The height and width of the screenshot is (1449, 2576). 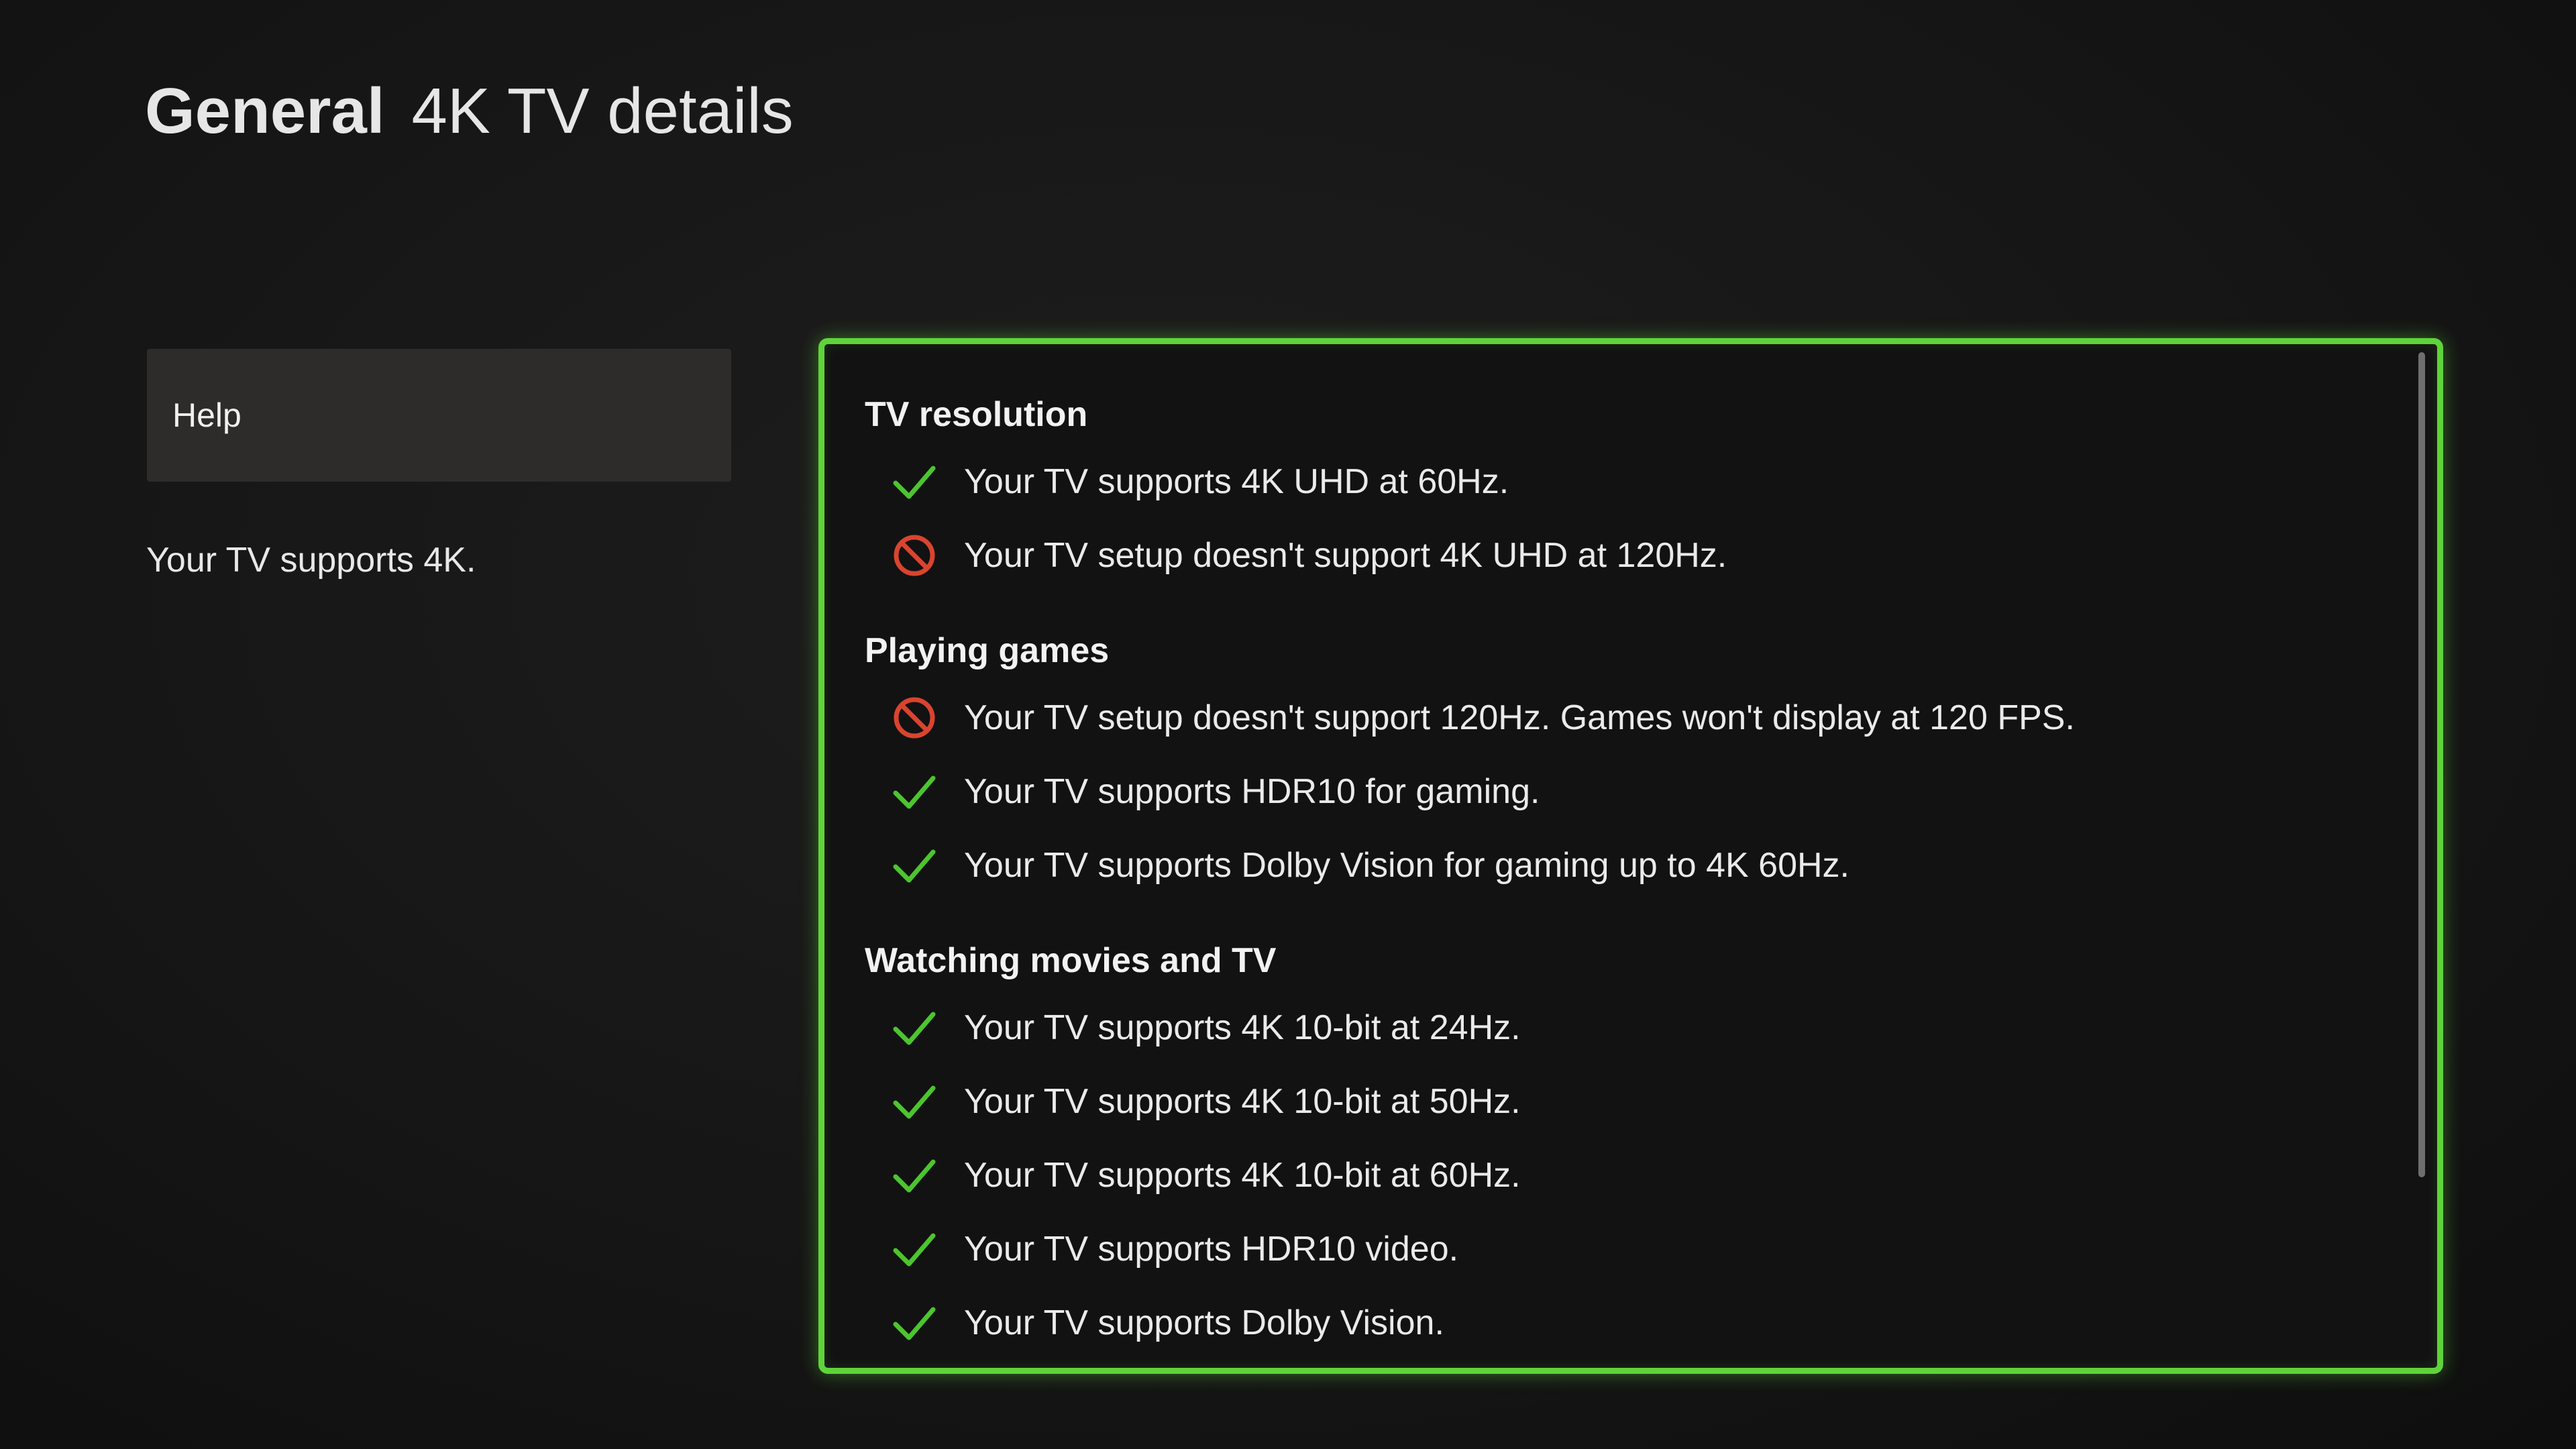 What do you see at coordinates (1631, 1175) in the screenshot?
I see `list-item: Your TV supports 4K 10-bit at 60Hz.` at bounding box center [1631, 1175].